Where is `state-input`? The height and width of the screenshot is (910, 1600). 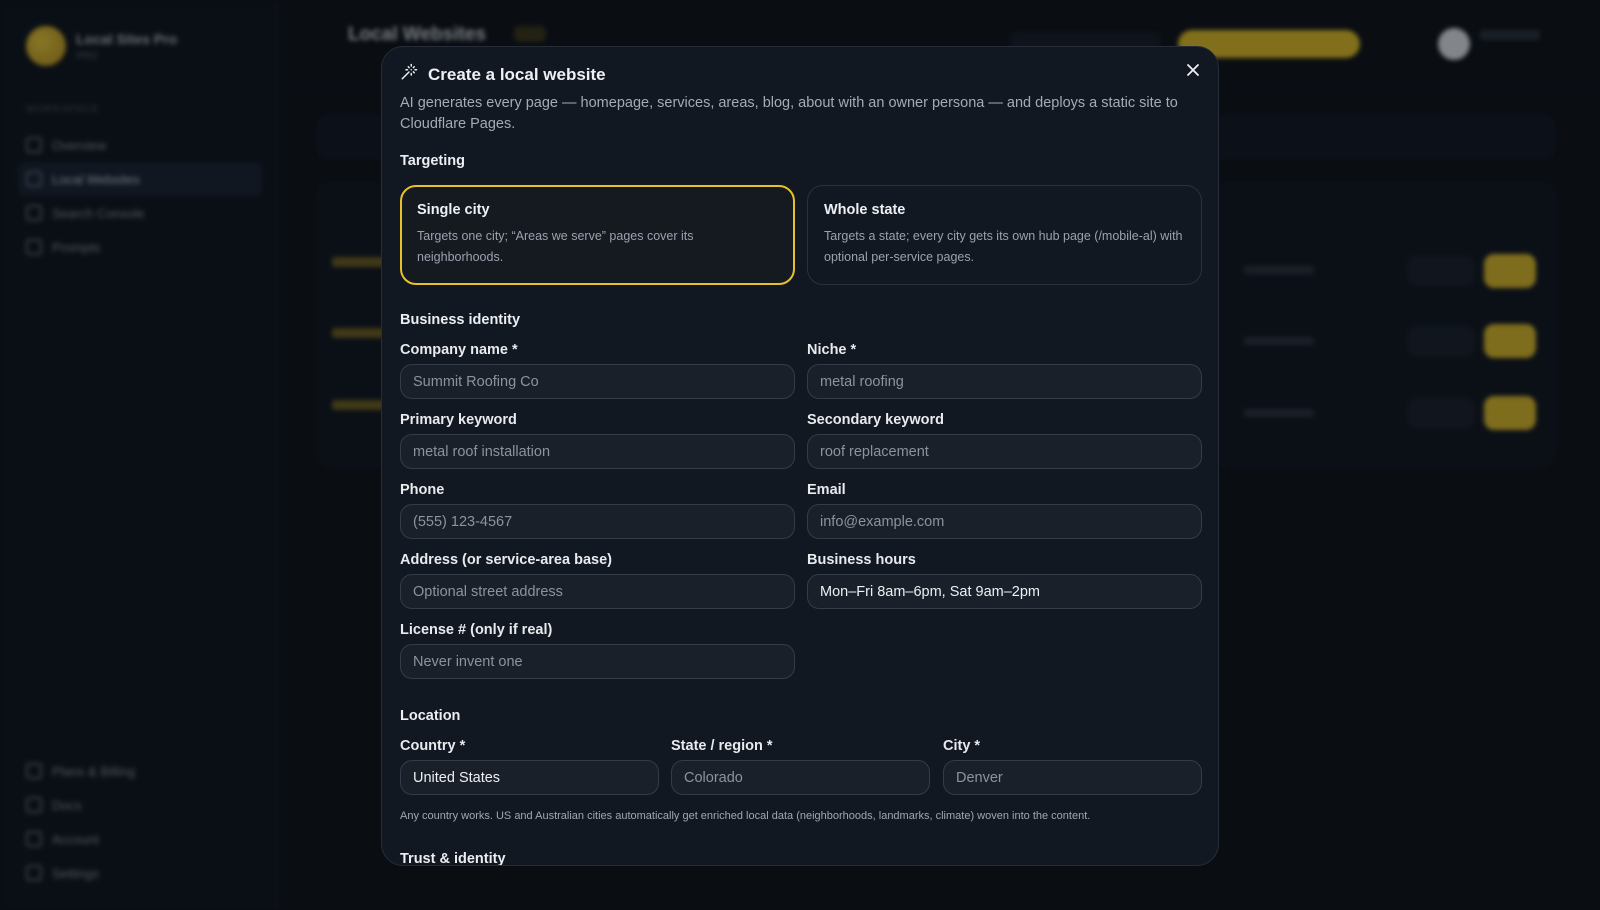 state-input is located at coordinates (800, 777).